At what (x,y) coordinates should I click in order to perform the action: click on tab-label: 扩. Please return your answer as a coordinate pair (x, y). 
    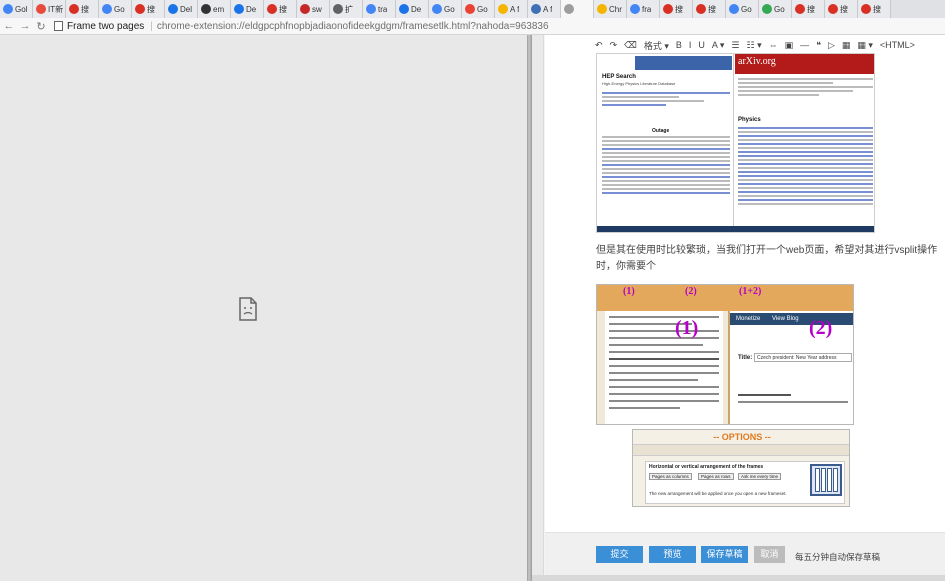
    Looking at the image, I should click on (349, 9).